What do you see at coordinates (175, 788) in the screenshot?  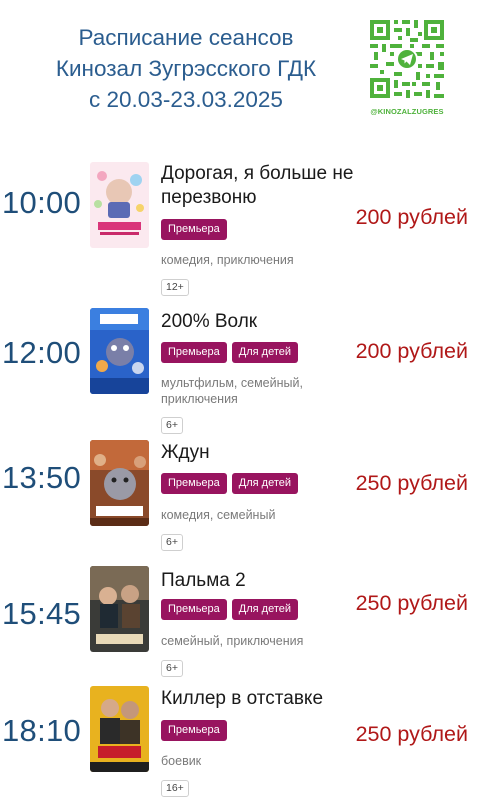 I see `age-rating-badge: 16+` at bounding box center [175, 788].